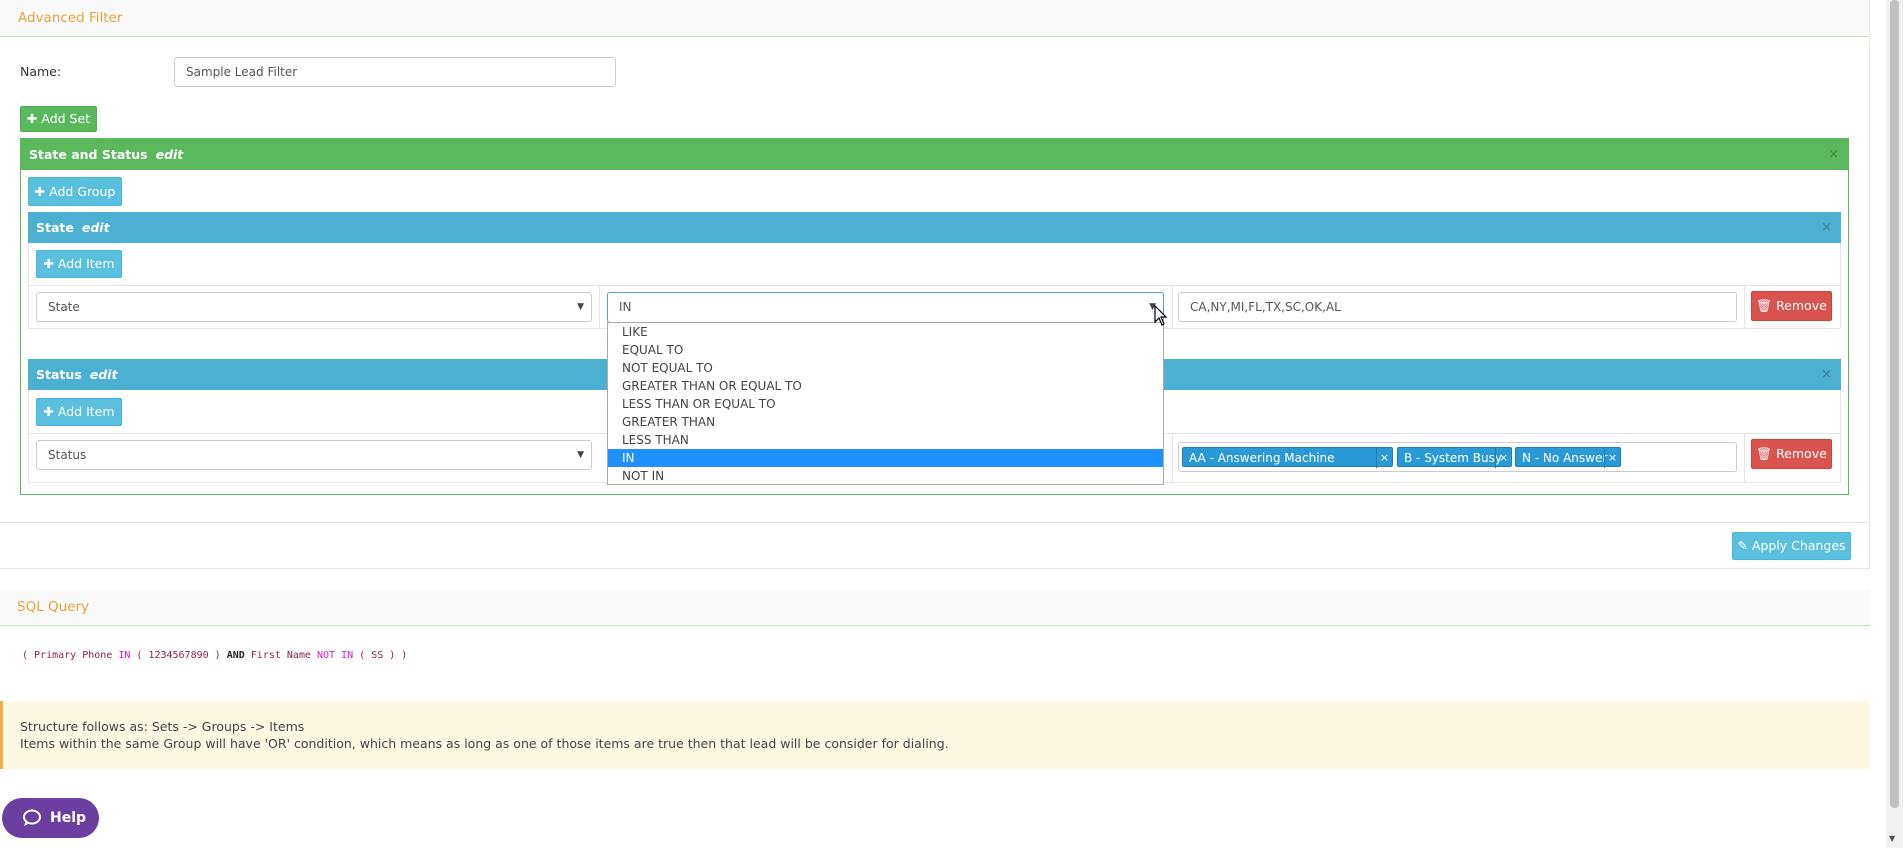 The height and width of the screenshot is (848, 1903). I want to click on status-tag: N - No Answer ×, so click(1568, 457).